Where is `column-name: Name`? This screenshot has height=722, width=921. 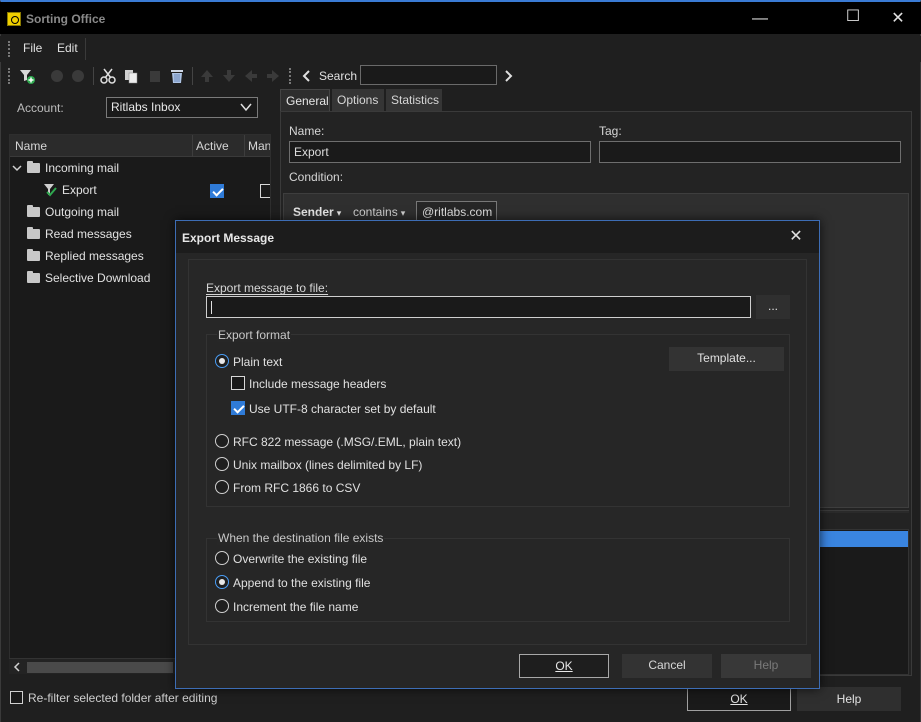
column-name: Name is located at coordinates (31, 146).